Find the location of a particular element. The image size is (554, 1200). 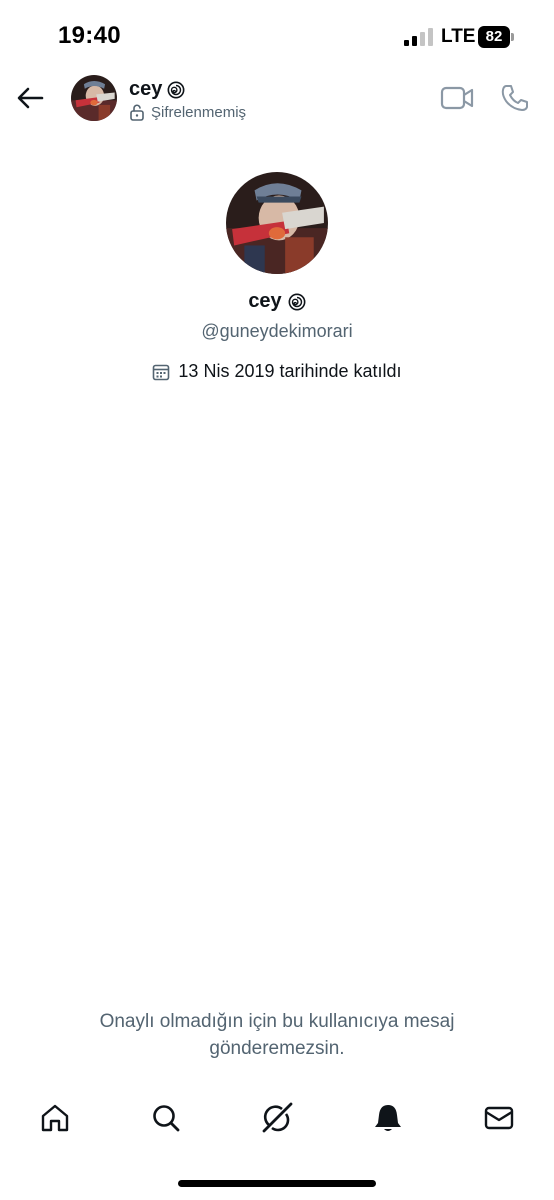

grok-icon is located at coordinates (277, 1117).